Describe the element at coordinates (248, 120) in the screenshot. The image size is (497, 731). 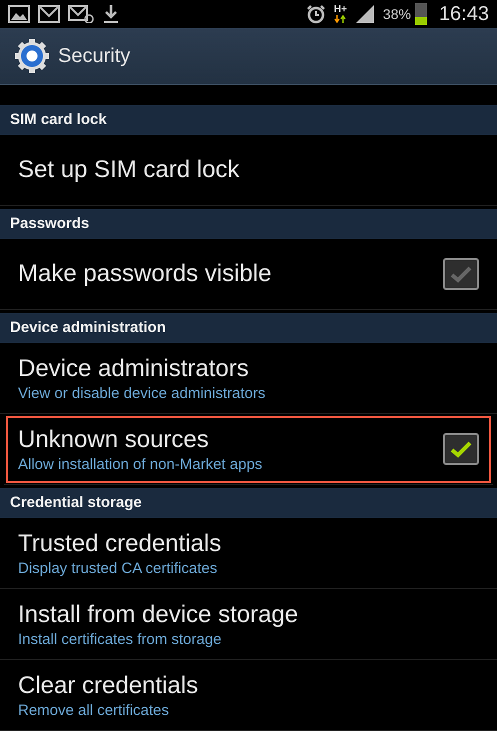
I see `section-header: SIM card lock` at that location.